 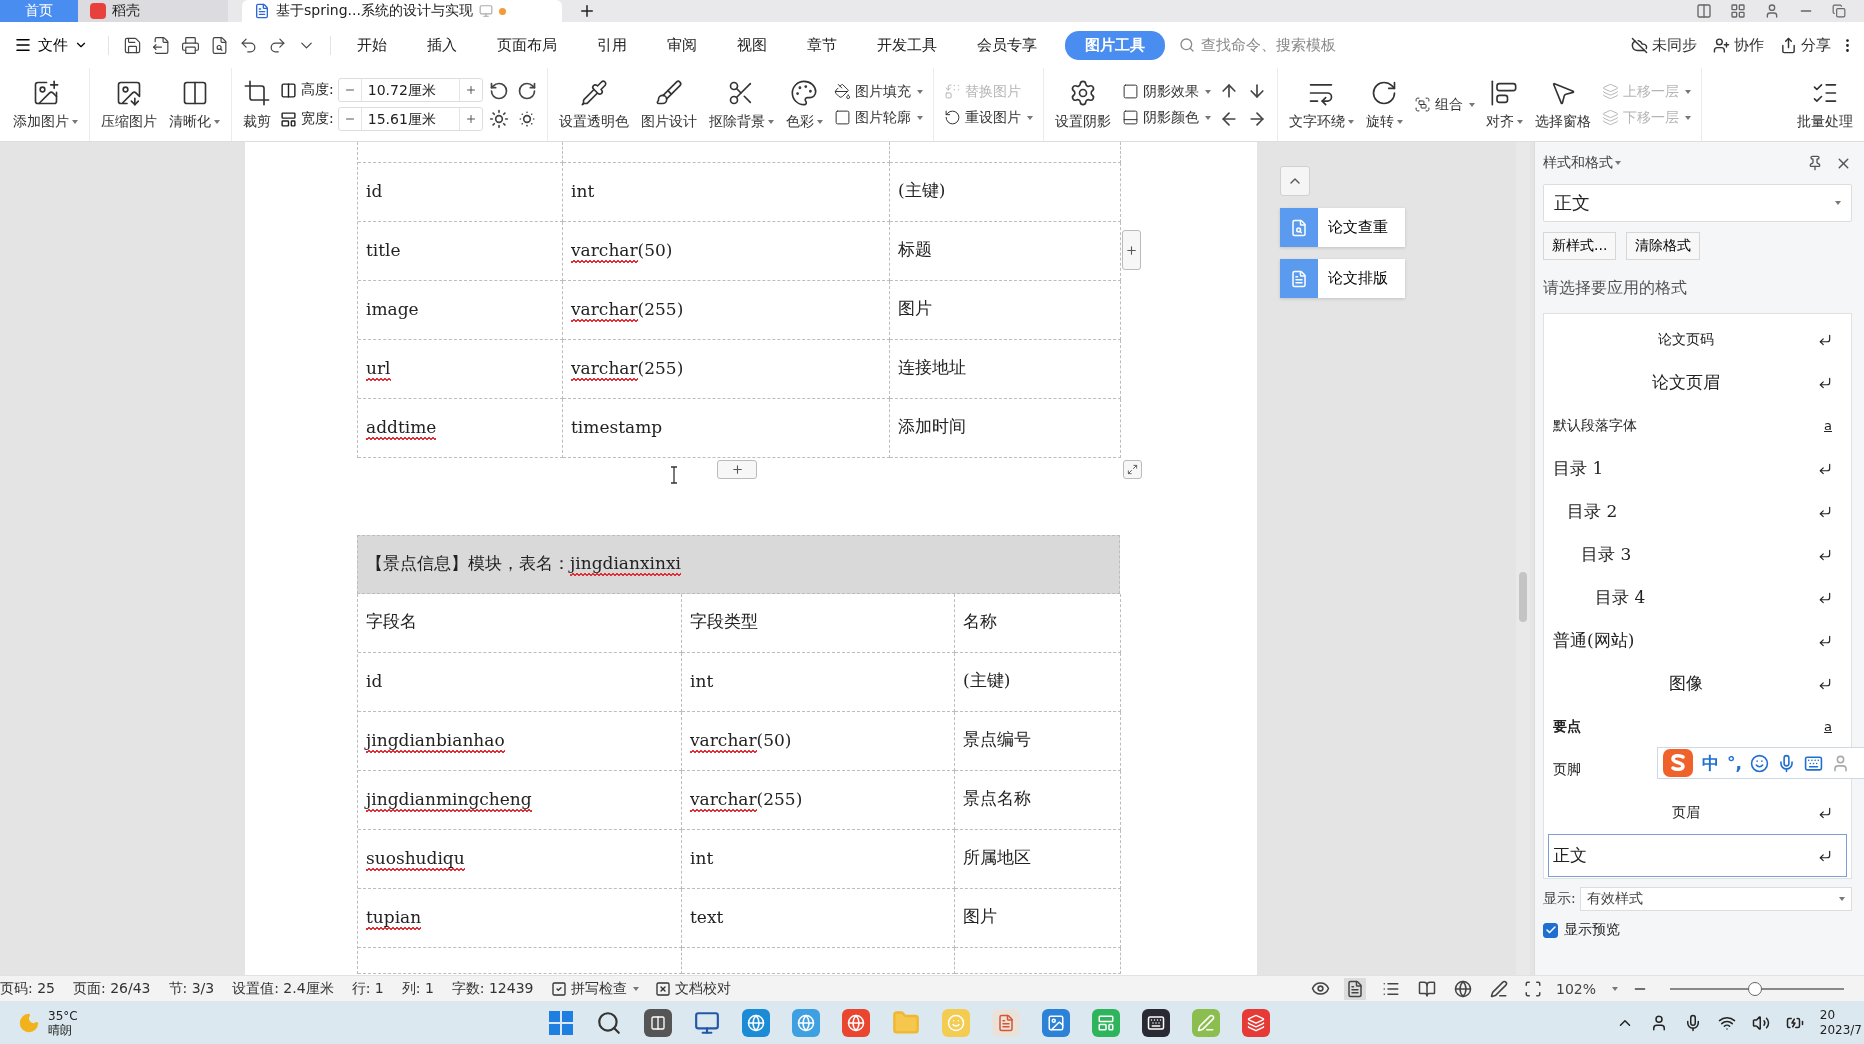 What do you see at coordinates (498, 90) in the screenshot?
I see `rotate-left-icon` at bounding box center [498, 90].